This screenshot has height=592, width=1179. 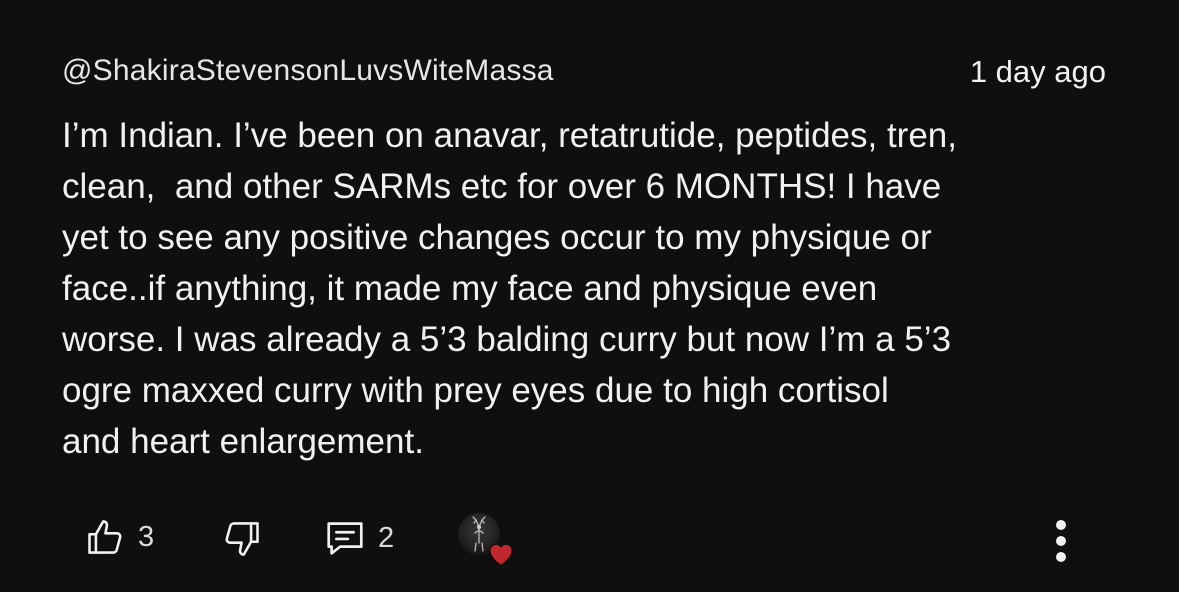 I want to click on reply-button: 2, so click(x=358, y=538).